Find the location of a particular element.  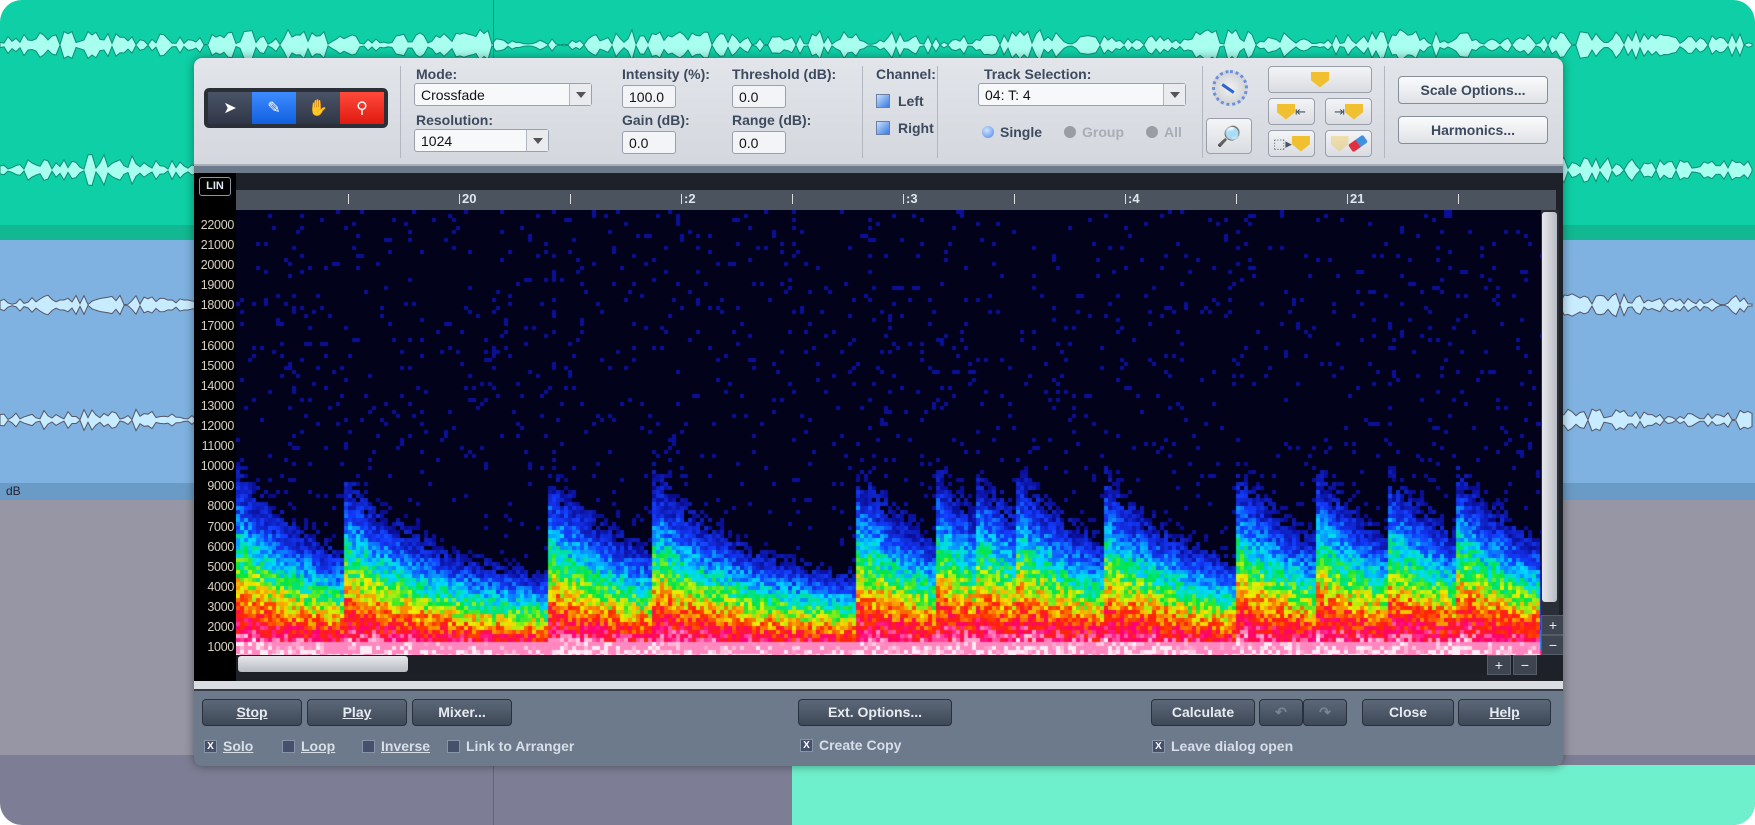

mode-dropdown: Crossfade is located at coordinates (503, 94).